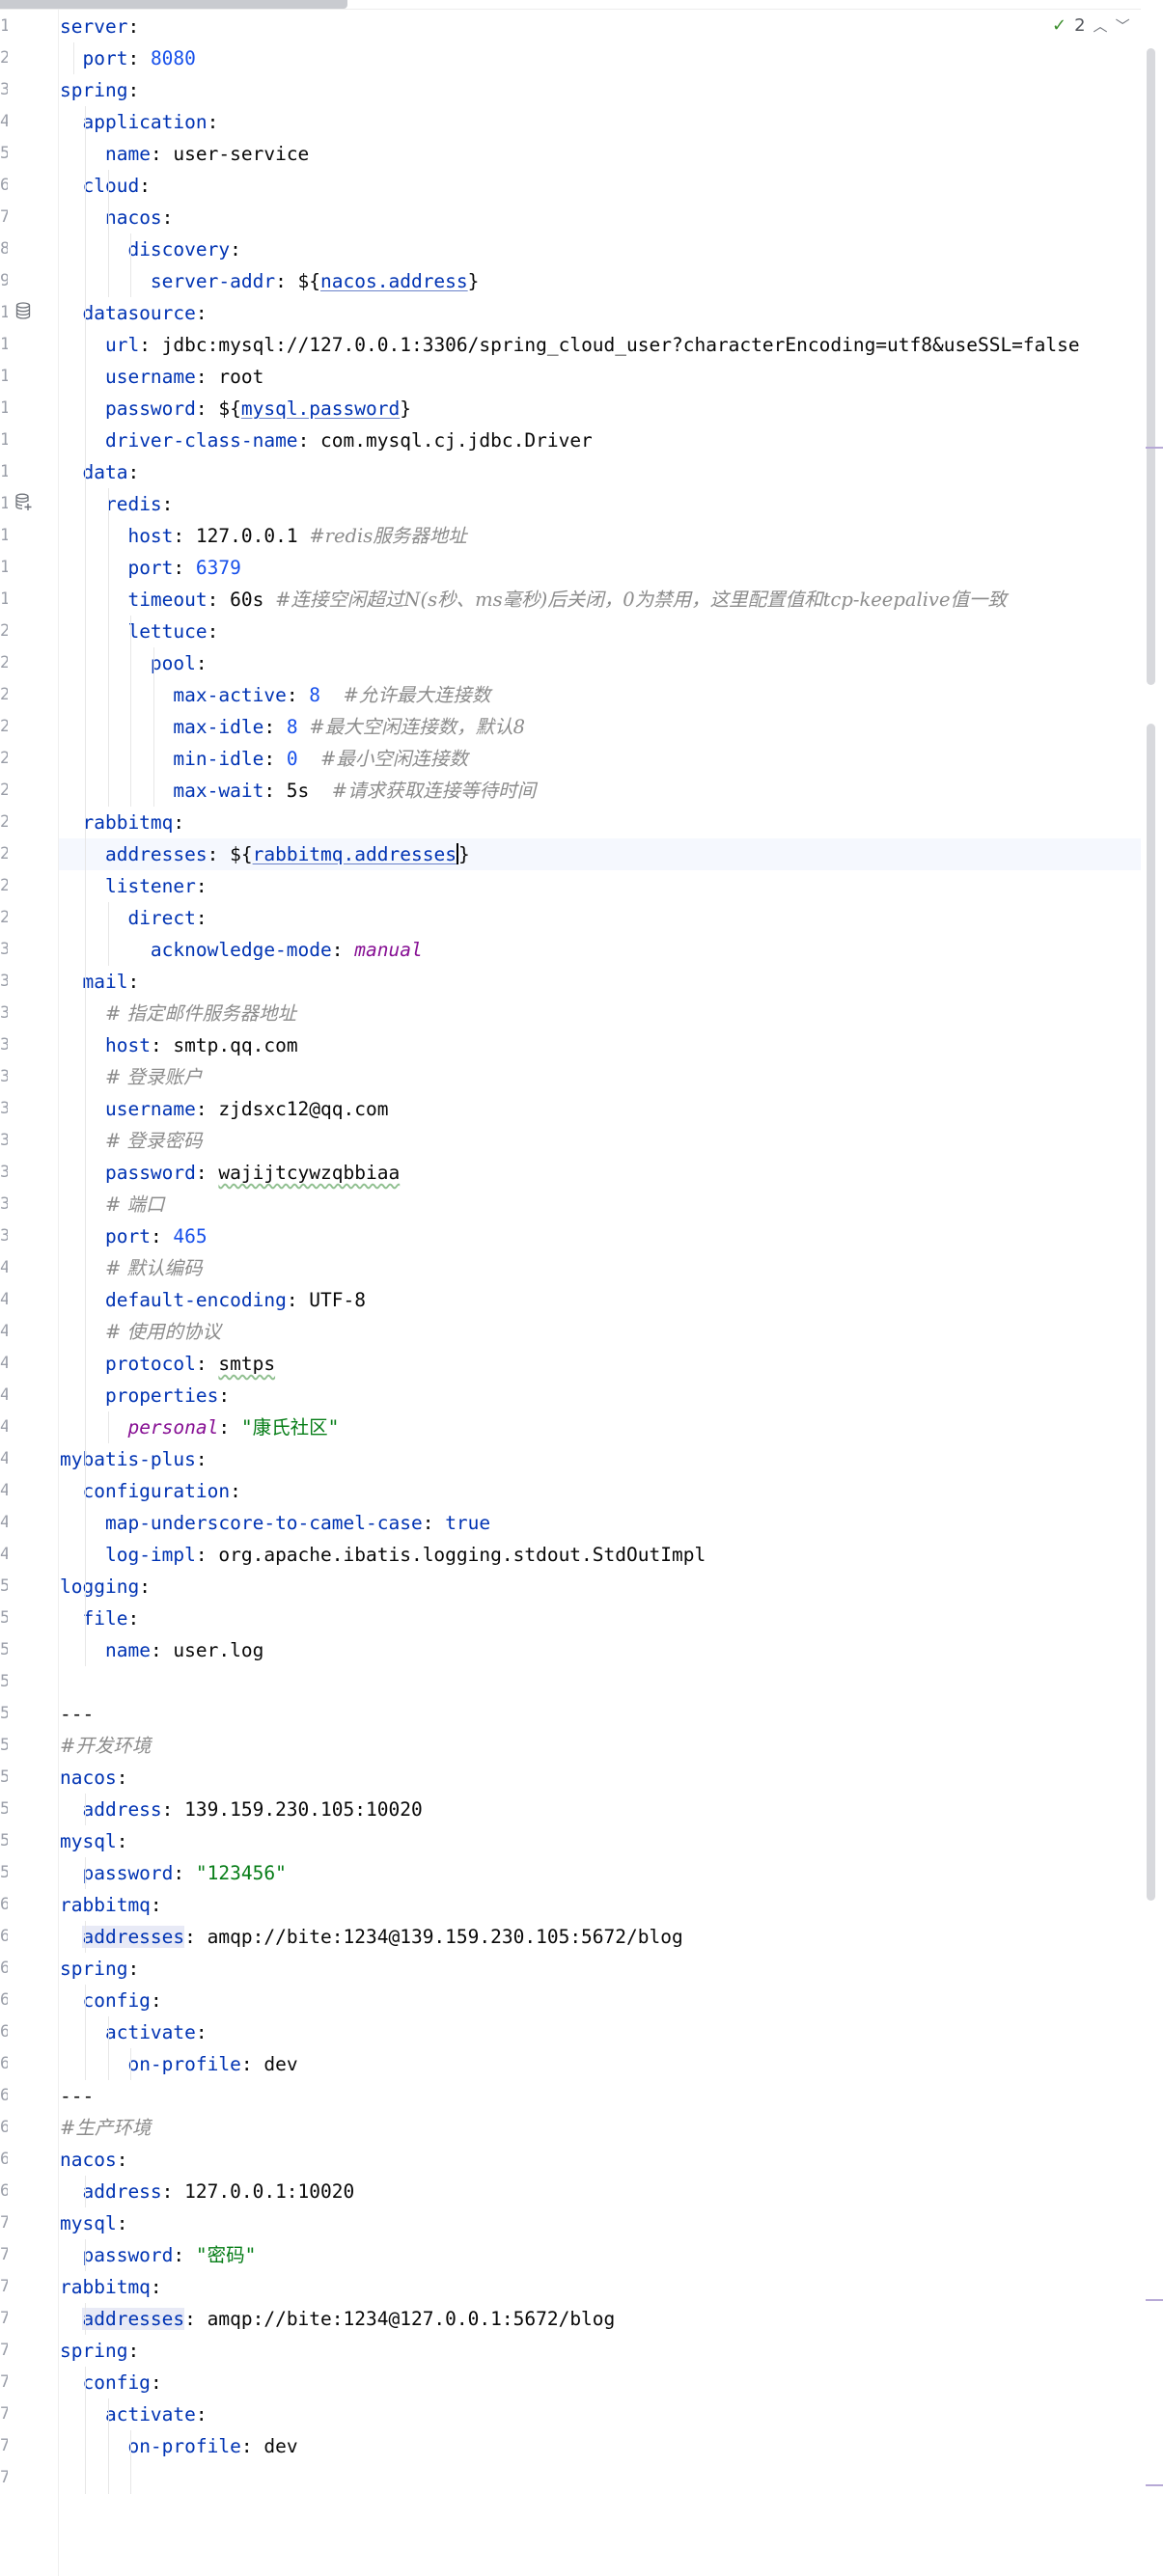 The image size is (1163, 2576). I want to click on line-number: 57, so click(4, 1810).